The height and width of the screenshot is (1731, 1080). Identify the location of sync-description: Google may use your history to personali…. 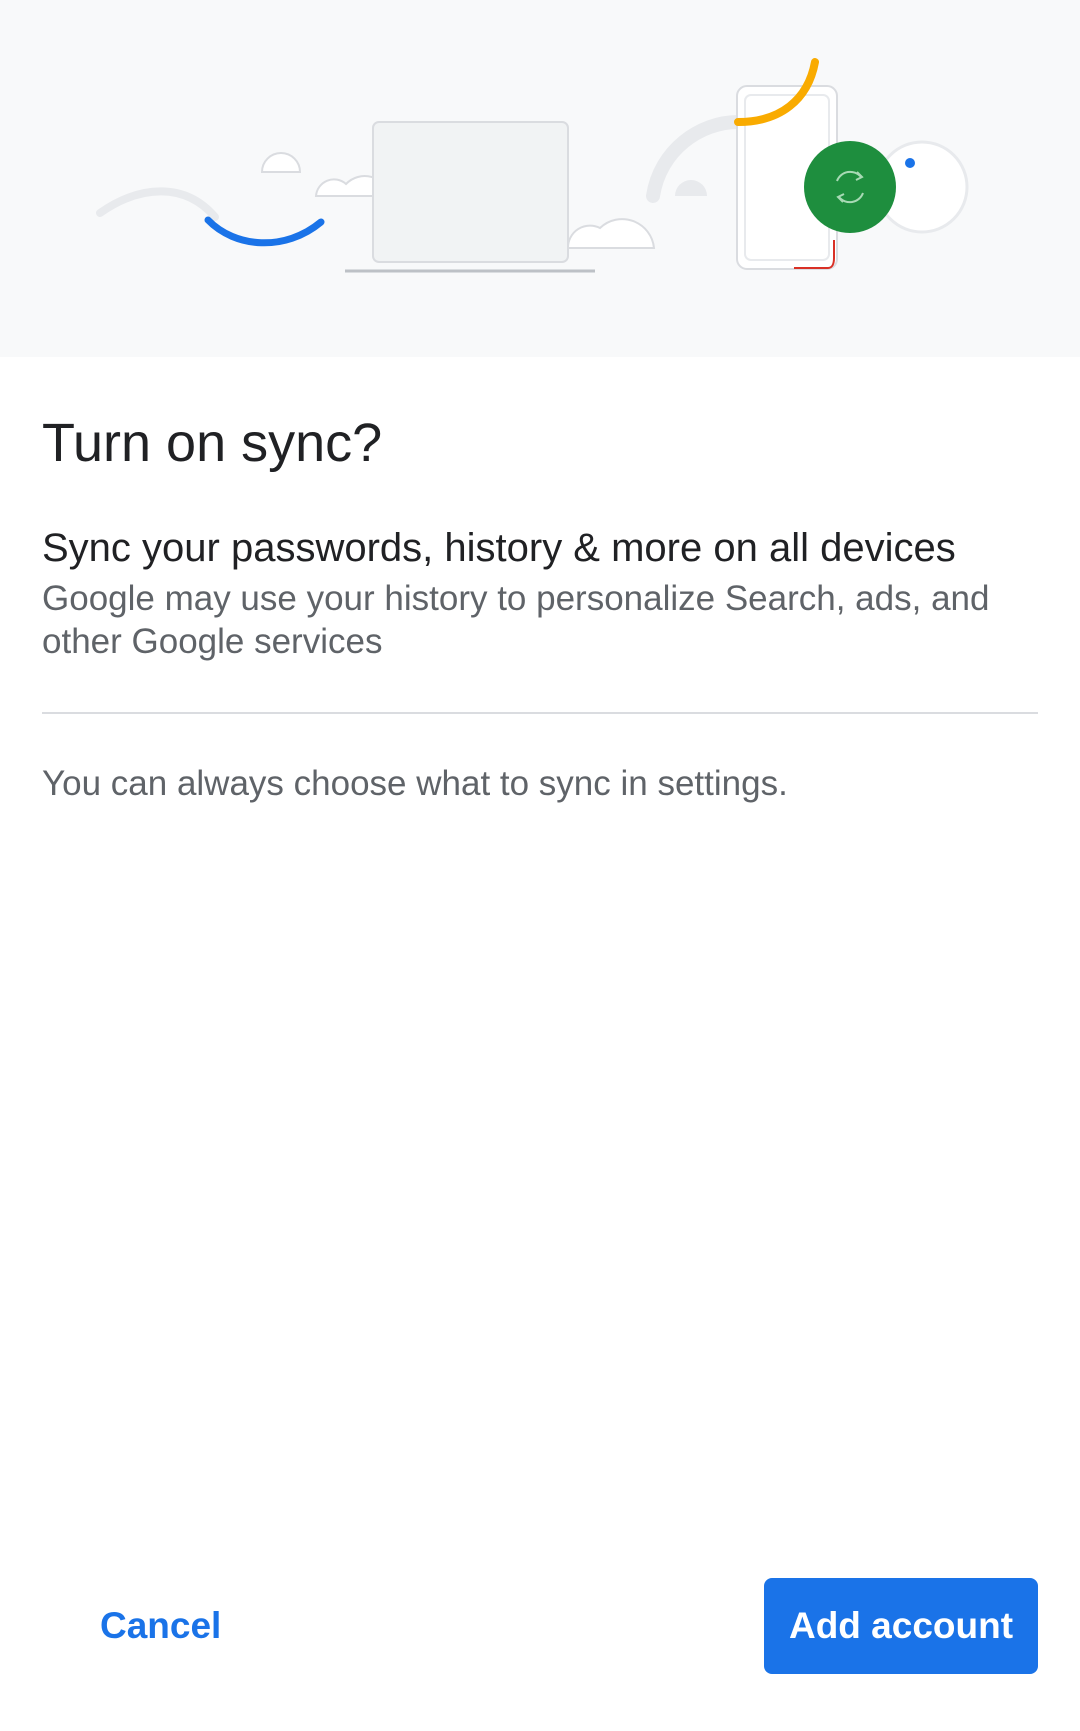
(516, 620).